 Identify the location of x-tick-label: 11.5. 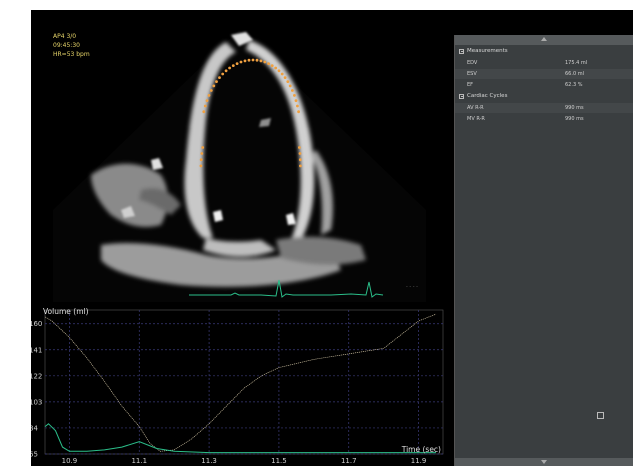
(279, 461).